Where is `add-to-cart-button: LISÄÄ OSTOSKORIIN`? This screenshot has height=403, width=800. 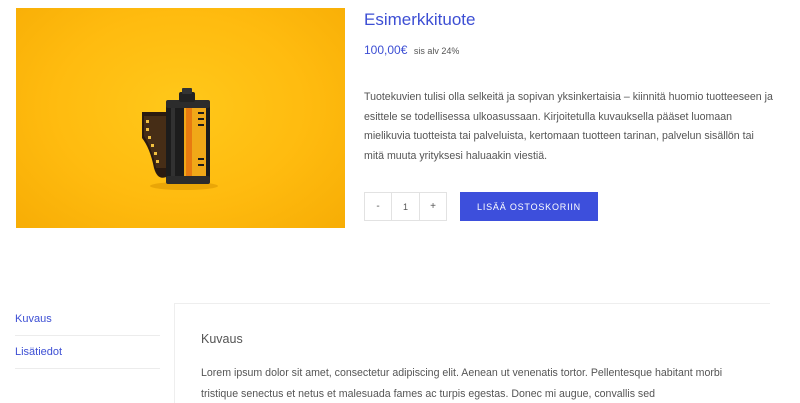
add-to-cart-button: LISÄÄ OSTOSKORIIN is located at coordinates (529, 206).